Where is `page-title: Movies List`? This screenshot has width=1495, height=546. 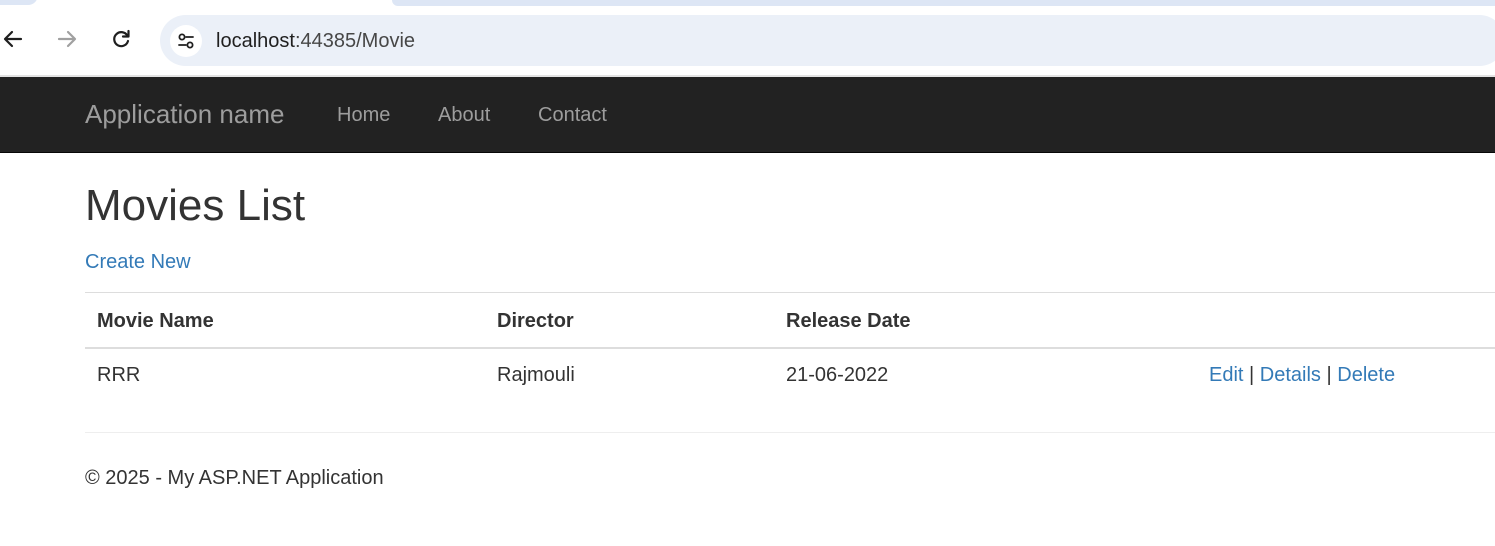
page-title: Movies List is located at coordinates (195, 205).